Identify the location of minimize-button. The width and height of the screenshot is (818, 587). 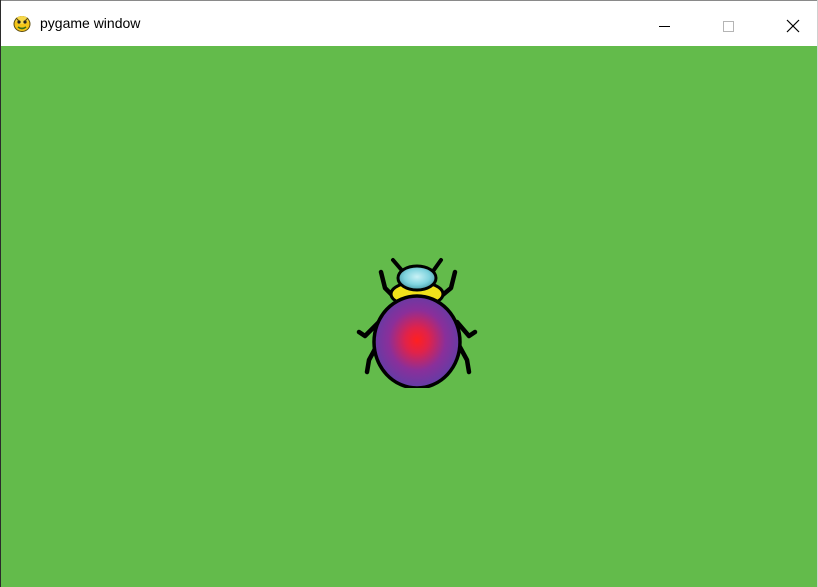
(664, 23).